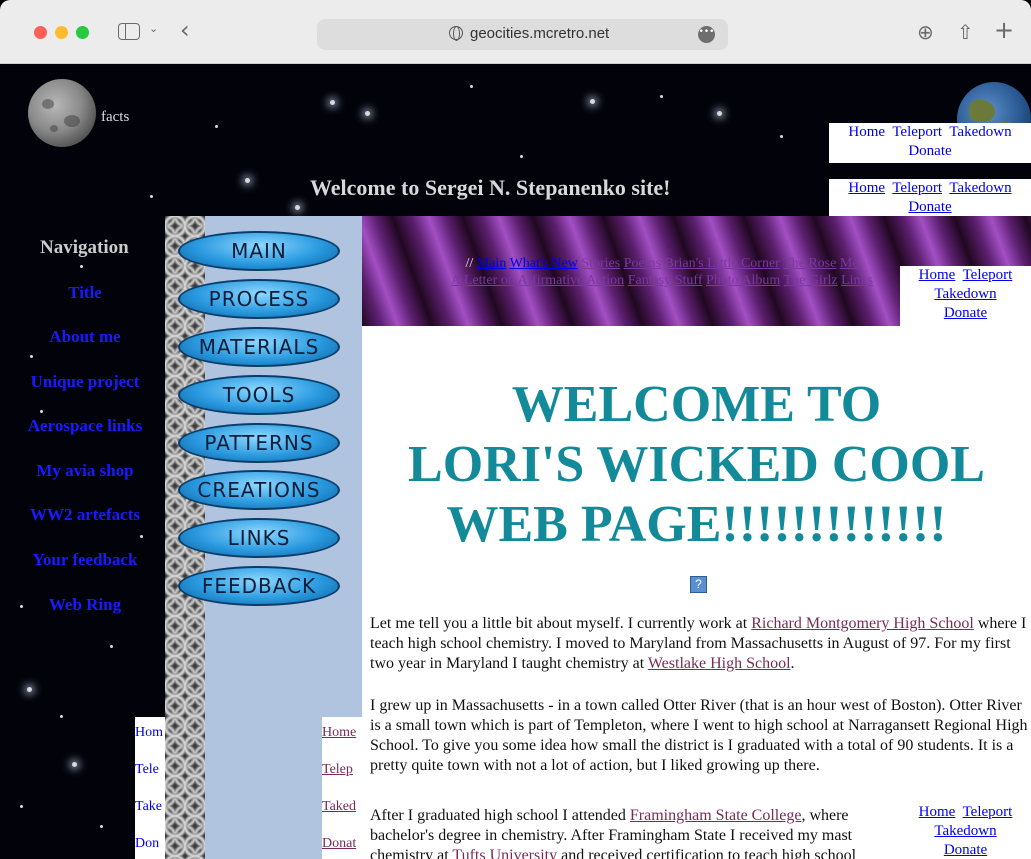  I want to click on title-line: LORI'S WICKED COOL, so click(696, 464).